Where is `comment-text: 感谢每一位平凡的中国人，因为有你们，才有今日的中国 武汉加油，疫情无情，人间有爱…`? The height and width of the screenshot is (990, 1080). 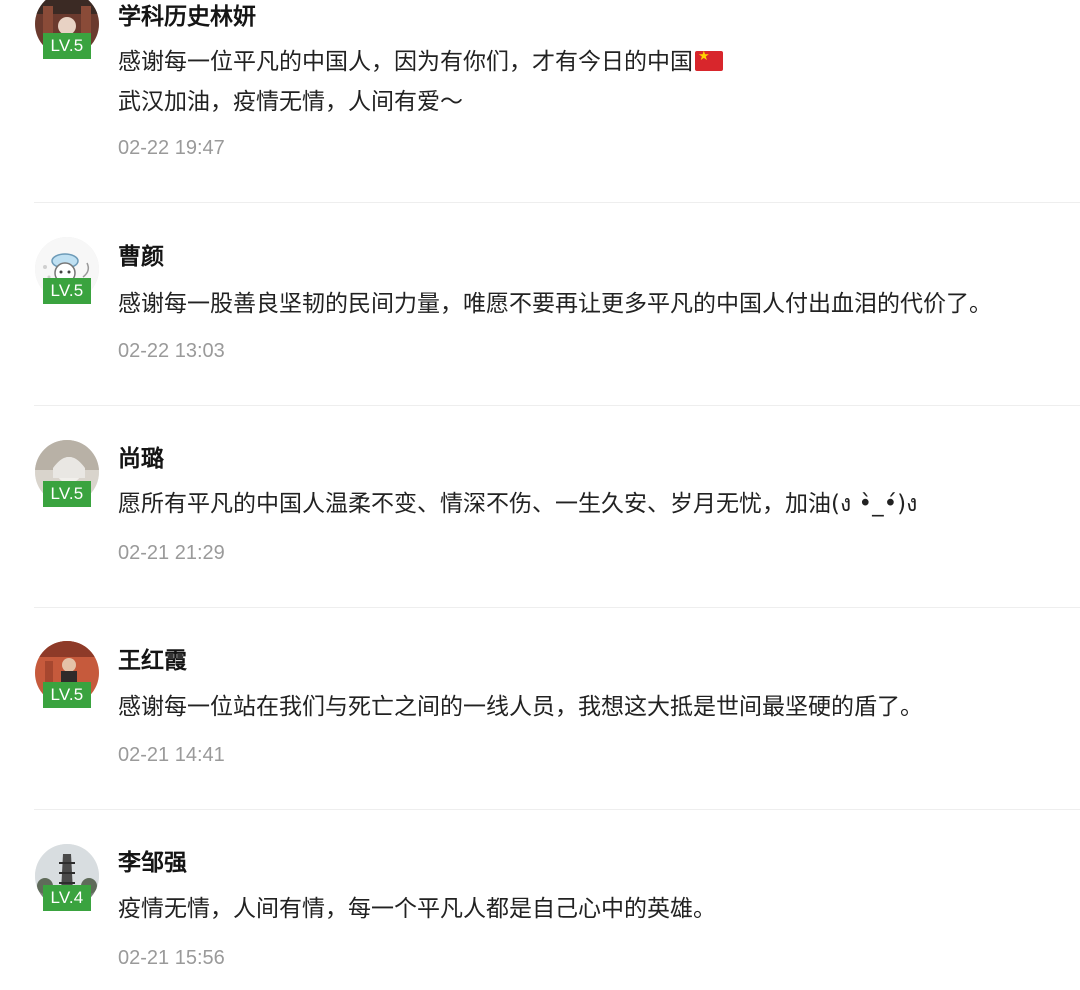
comment-text: 感谢每一位平凡的中国人，因为有你们，才有今日的中国 武汉加油，疫情无情，人间有爱… is located at coordinates (594, 82).